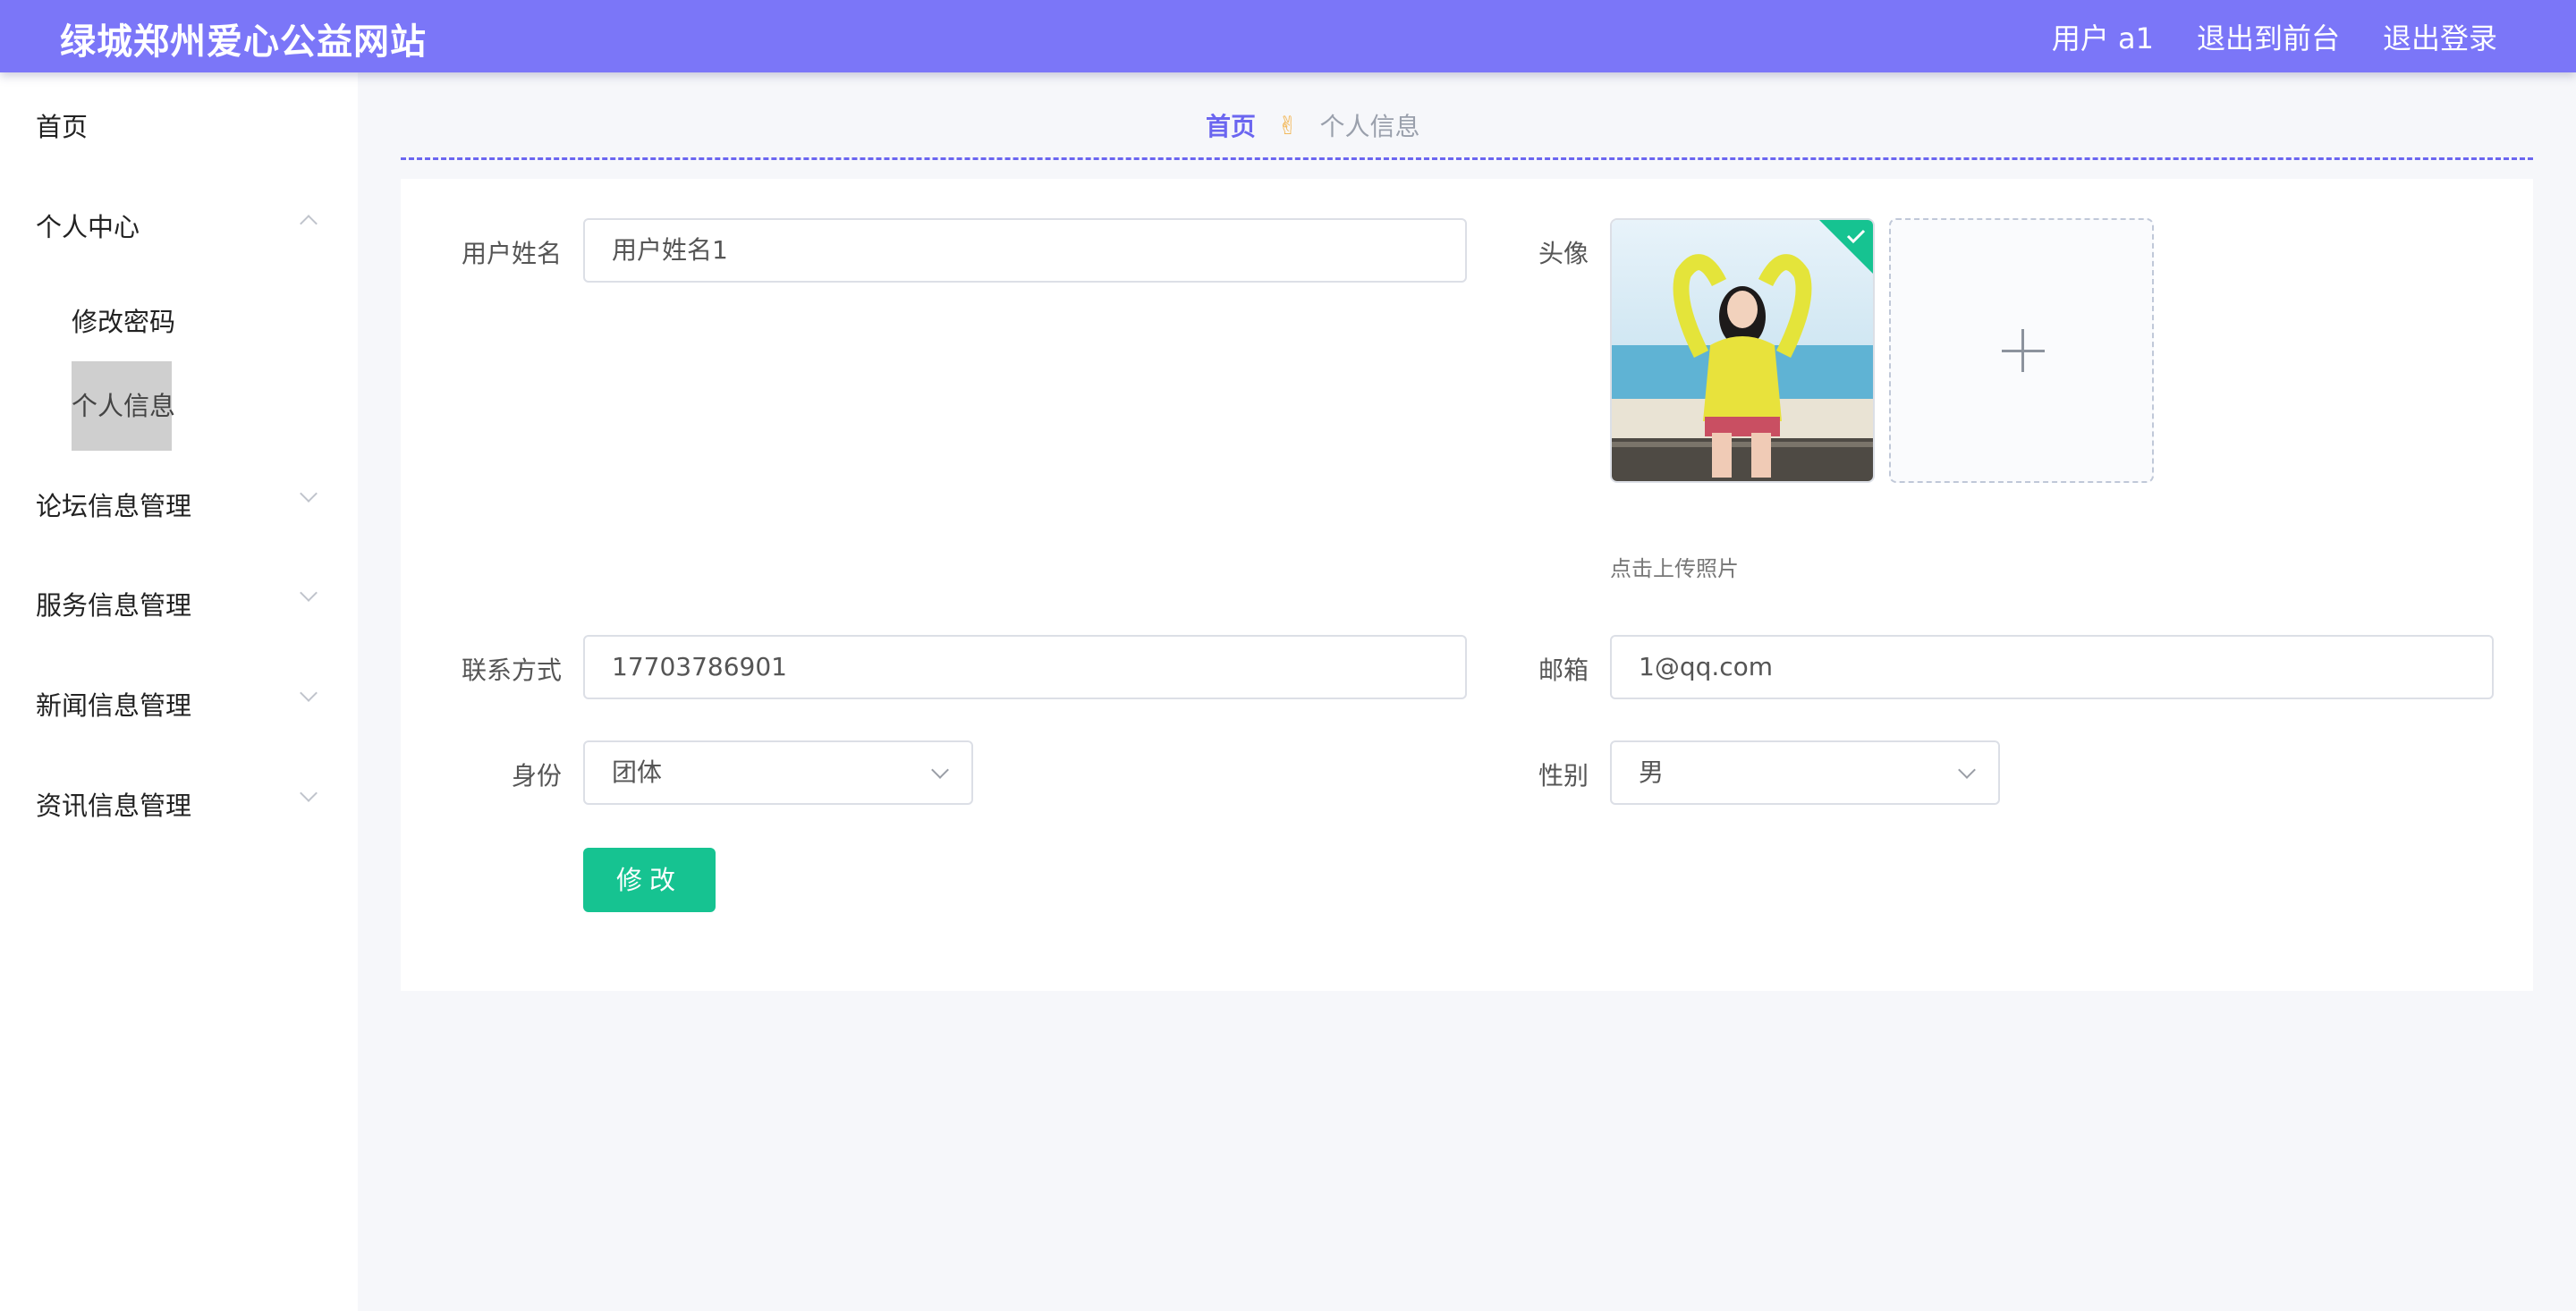 The image size is (2576, 1311). Describe the element at coordinates (1563, 670) in the screenshot. I see `email-label: 邮箱` at that location.